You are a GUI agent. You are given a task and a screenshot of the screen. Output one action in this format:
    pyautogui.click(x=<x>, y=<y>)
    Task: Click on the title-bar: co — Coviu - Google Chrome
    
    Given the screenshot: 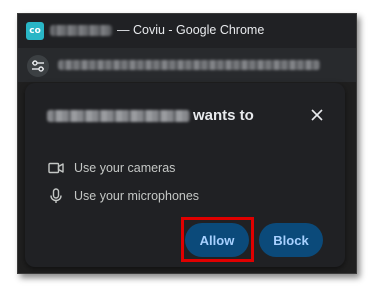 What is the action you would take?
    pyautogui.click(x=187, y=31)
    